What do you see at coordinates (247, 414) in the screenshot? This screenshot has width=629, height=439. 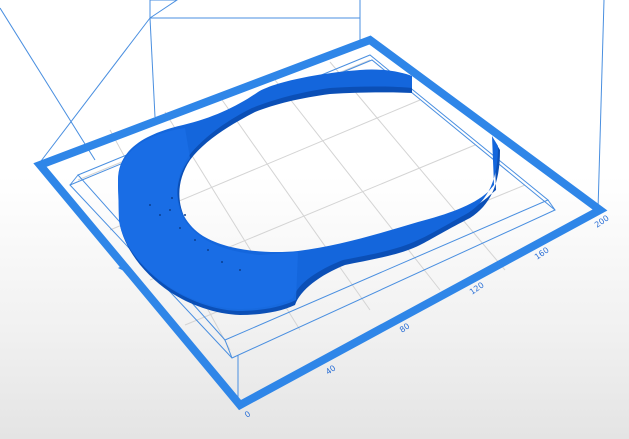 I see `tick-0: 0` at bounding box center [247, 414].